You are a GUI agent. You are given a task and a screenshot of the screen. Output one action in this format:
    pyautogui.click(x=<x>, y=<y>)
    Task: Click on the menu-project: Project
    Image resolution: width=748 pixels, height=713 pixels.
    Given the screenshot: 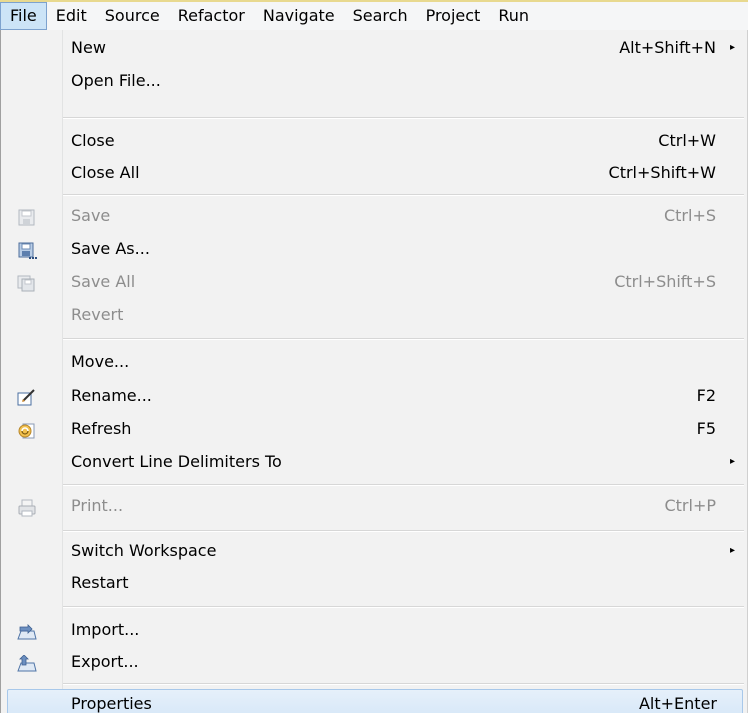 What is the action you would take?
    pyautogui.click(x=453, y=16)
    